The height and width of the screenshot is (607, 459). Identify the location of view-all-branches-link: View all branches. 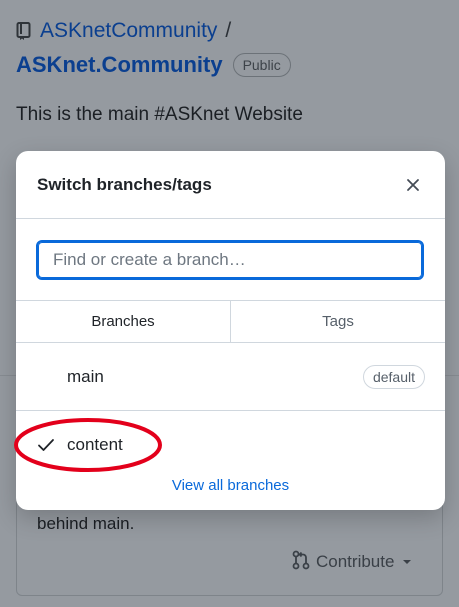
(230, 485).